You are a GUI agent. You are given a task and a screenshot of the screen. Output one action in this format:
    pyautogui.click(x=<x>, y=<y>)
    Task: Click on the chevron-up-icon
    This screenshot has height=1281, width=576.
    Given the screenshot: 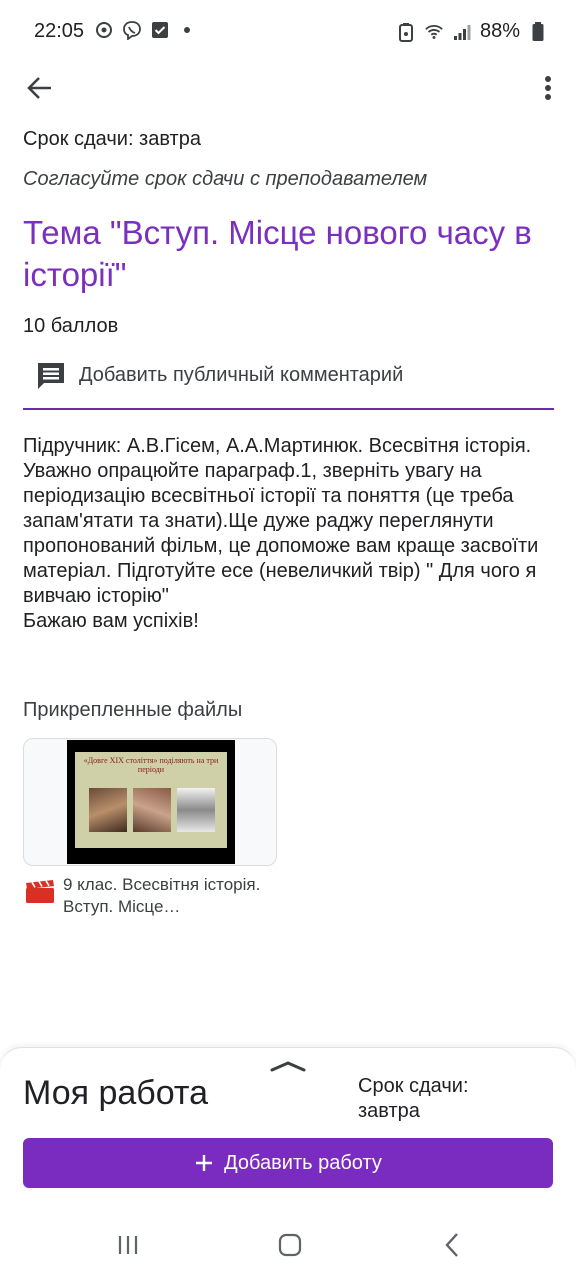 What is the action you would take?
    pyautogui.click(x=288, y=1066)
    